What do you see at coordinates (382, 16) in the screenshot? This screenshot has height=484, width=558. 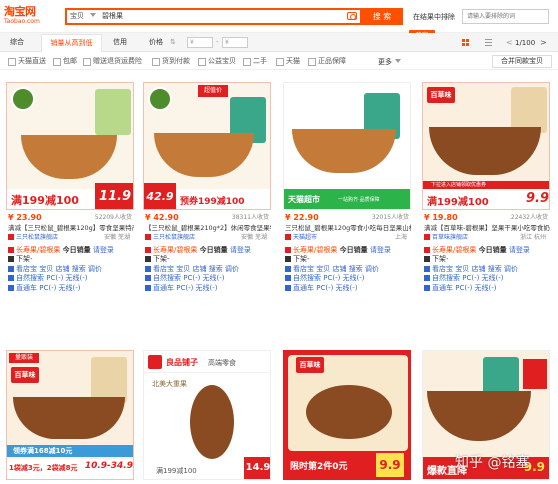 I see `search-button: 搜 索` at bounding box center [382, 16].